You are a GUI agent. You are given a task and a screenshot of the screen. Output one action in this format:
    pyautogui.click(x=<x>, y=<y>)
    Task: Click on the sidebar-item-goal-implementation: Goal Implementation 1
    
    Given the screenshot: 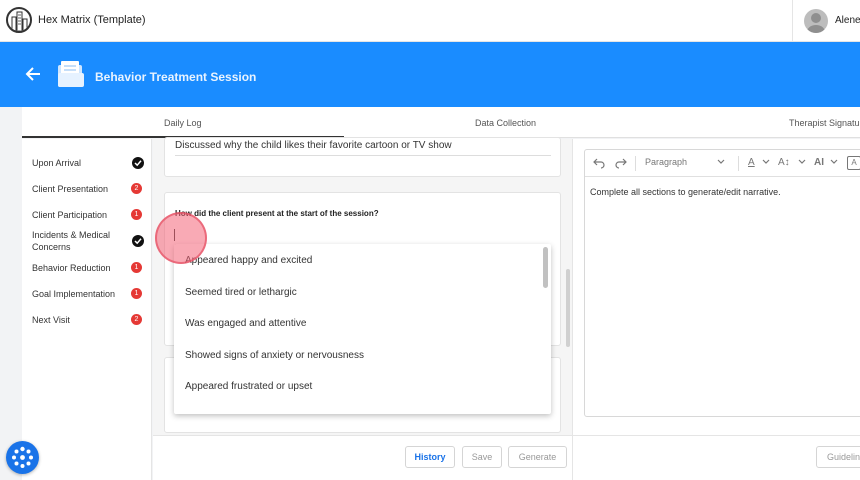 What is the action you would take?
    pyautogui.click(x=88, y=294)
    